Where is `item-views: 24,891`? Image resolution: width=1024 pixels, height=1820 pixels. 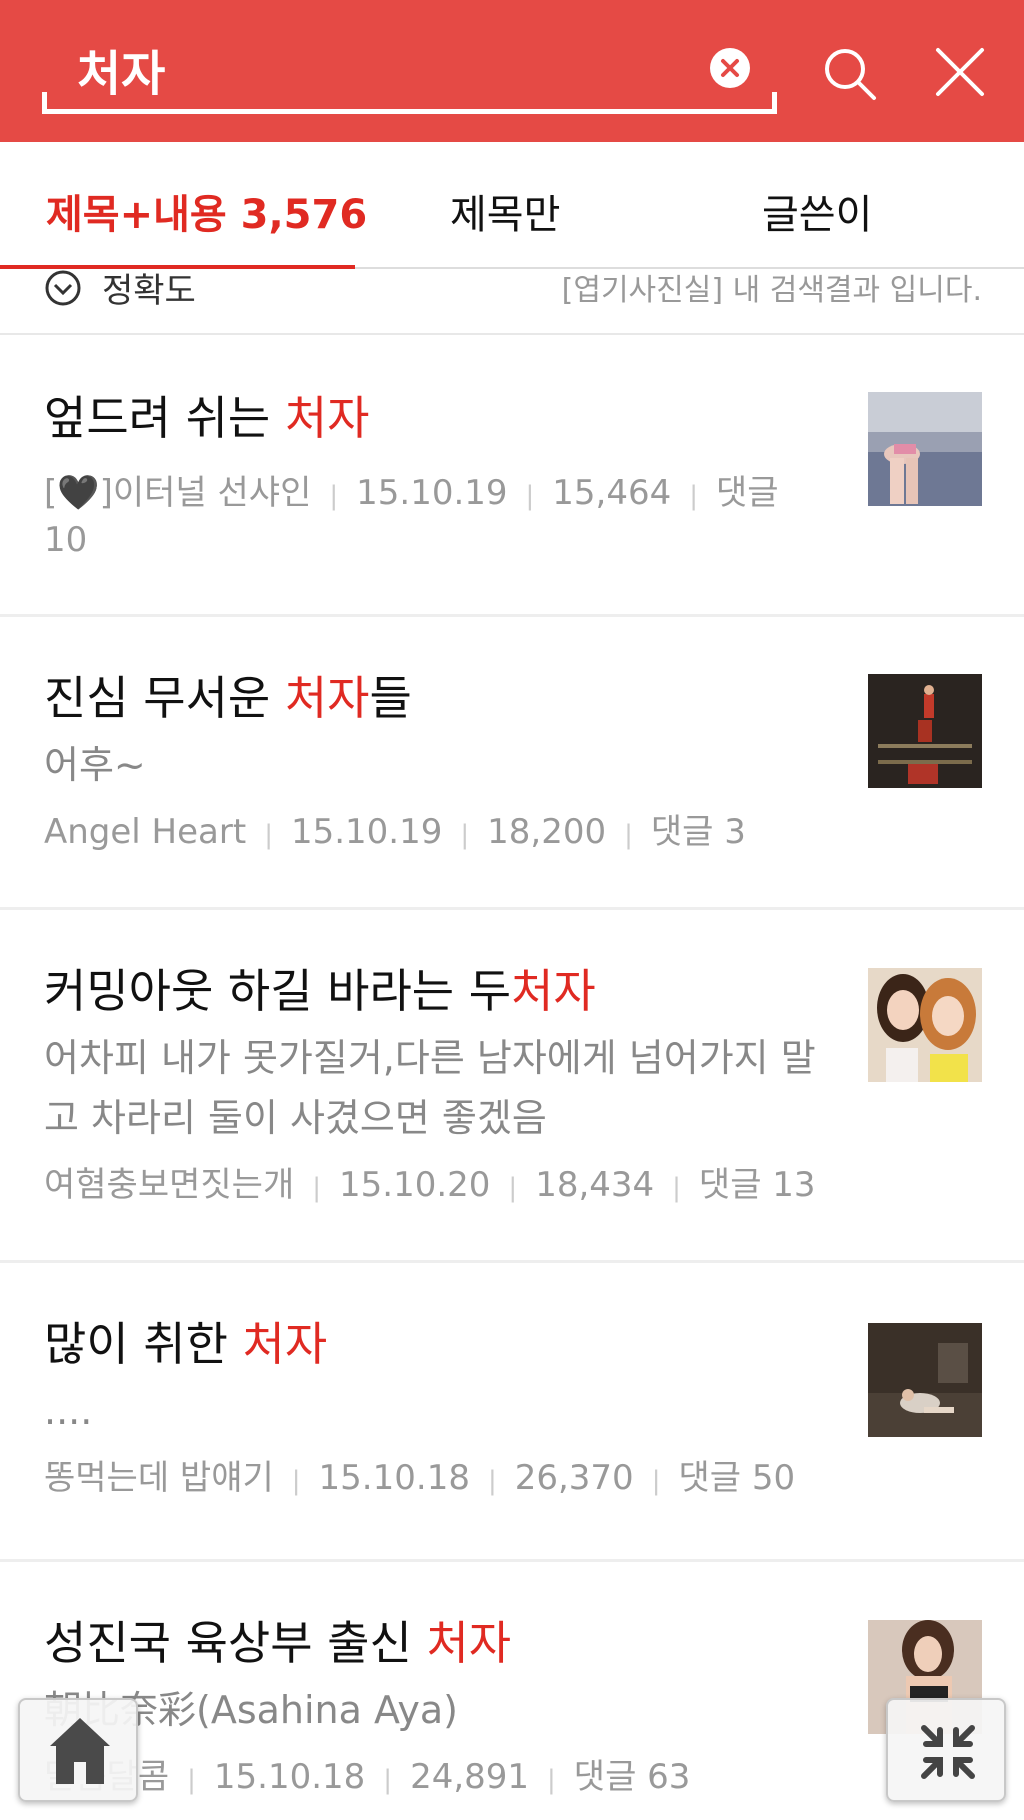
item-views: 24,891 is located at coordinates (470, 1777).